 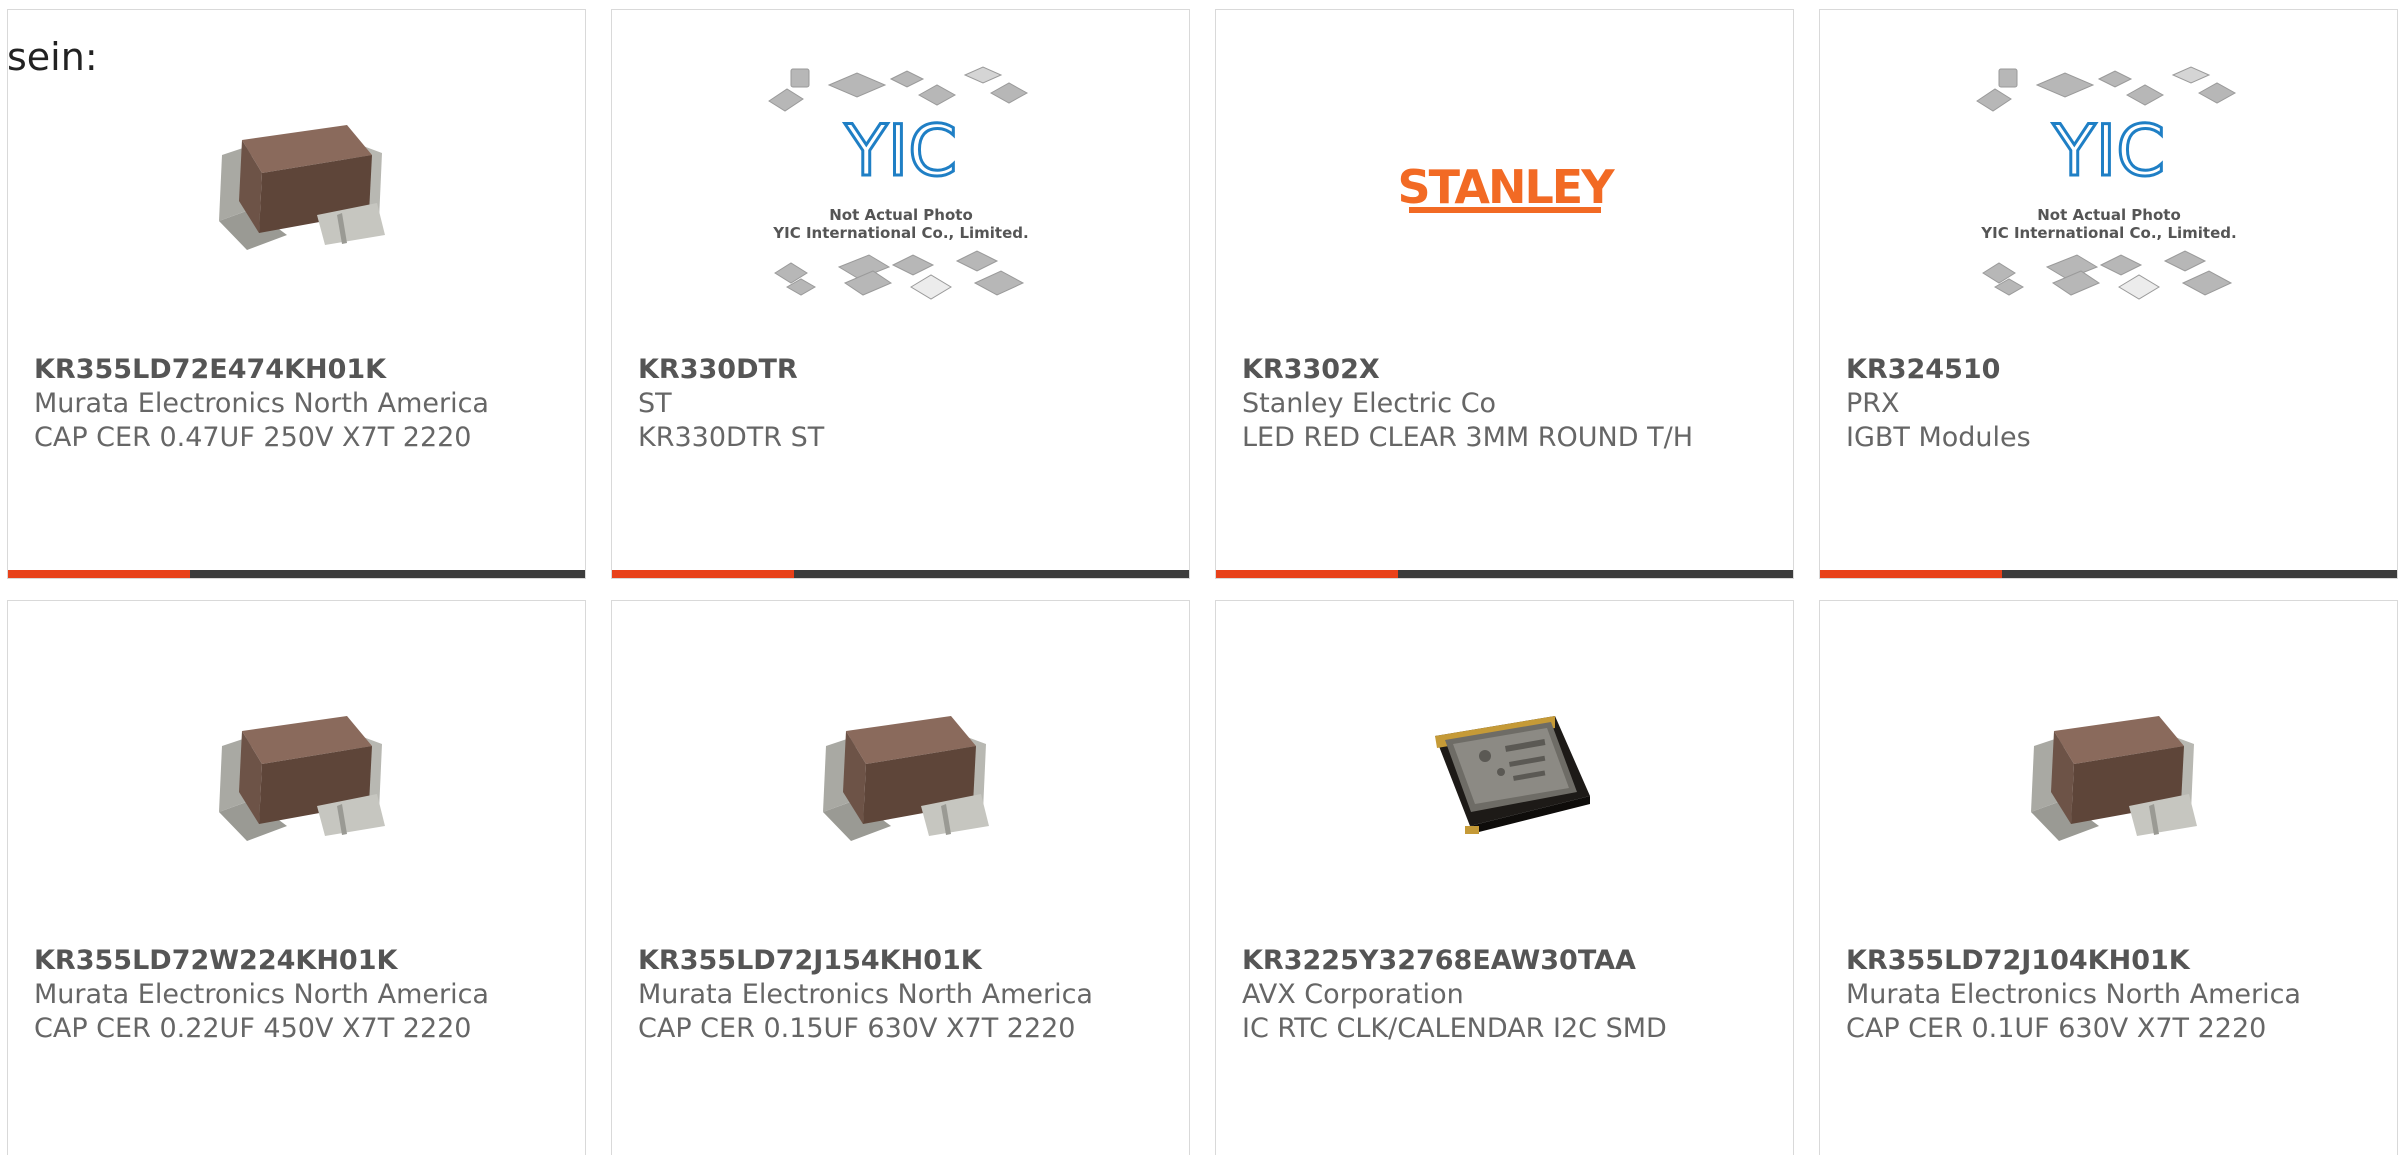 I want to click on description: CAP CER 0.1UF 630V X7T 2220, so click(x=2056, y=1028).